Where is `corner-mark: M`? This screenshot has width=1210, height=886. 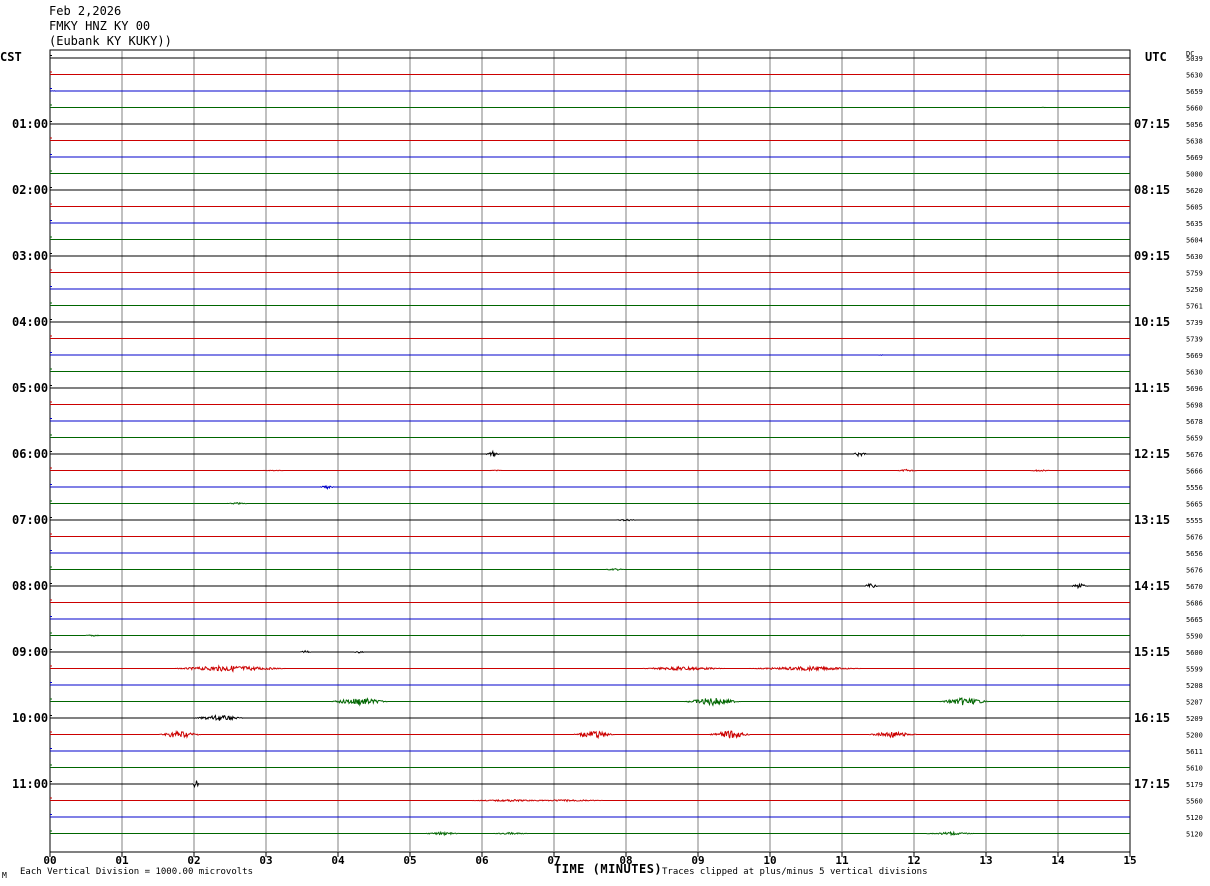 corner-mark: M is located at coordinates (4, 875).